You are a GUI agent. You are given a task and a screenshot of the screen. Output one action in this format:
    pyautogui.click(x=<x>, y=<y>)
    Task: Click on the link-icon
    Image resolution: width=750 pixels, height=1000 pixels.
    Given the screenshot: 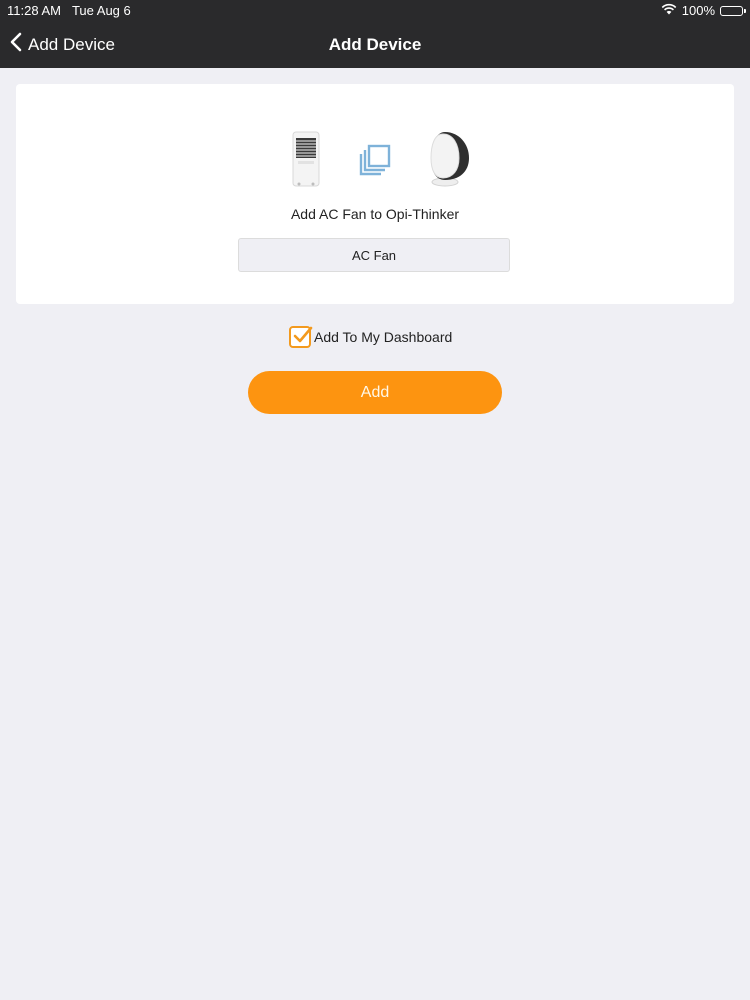 What is the action you would take?
    pyautogui.click(x=375, y=162)
    